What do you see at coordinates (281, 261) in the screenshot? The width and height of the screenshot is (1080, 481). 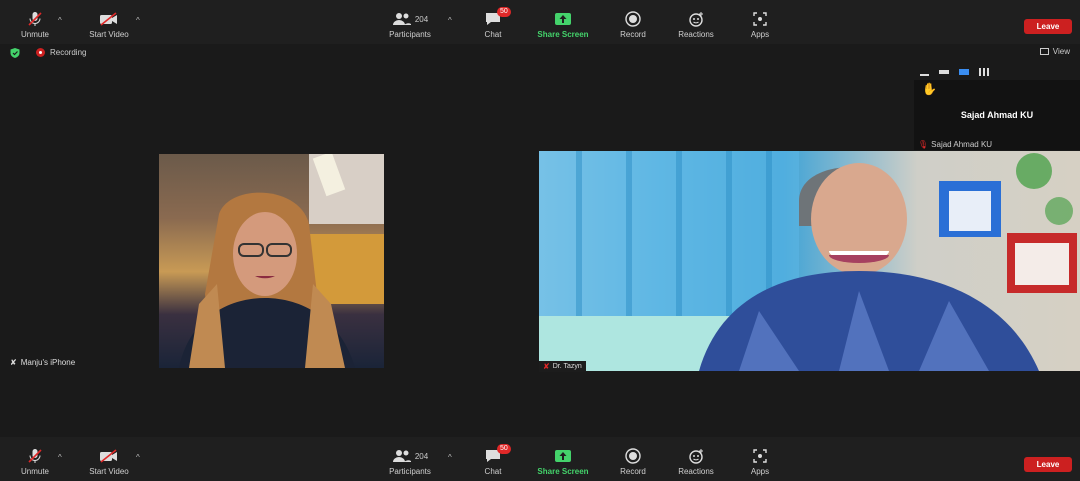 I see `participant-video-image` at bounding box center [281, 261].